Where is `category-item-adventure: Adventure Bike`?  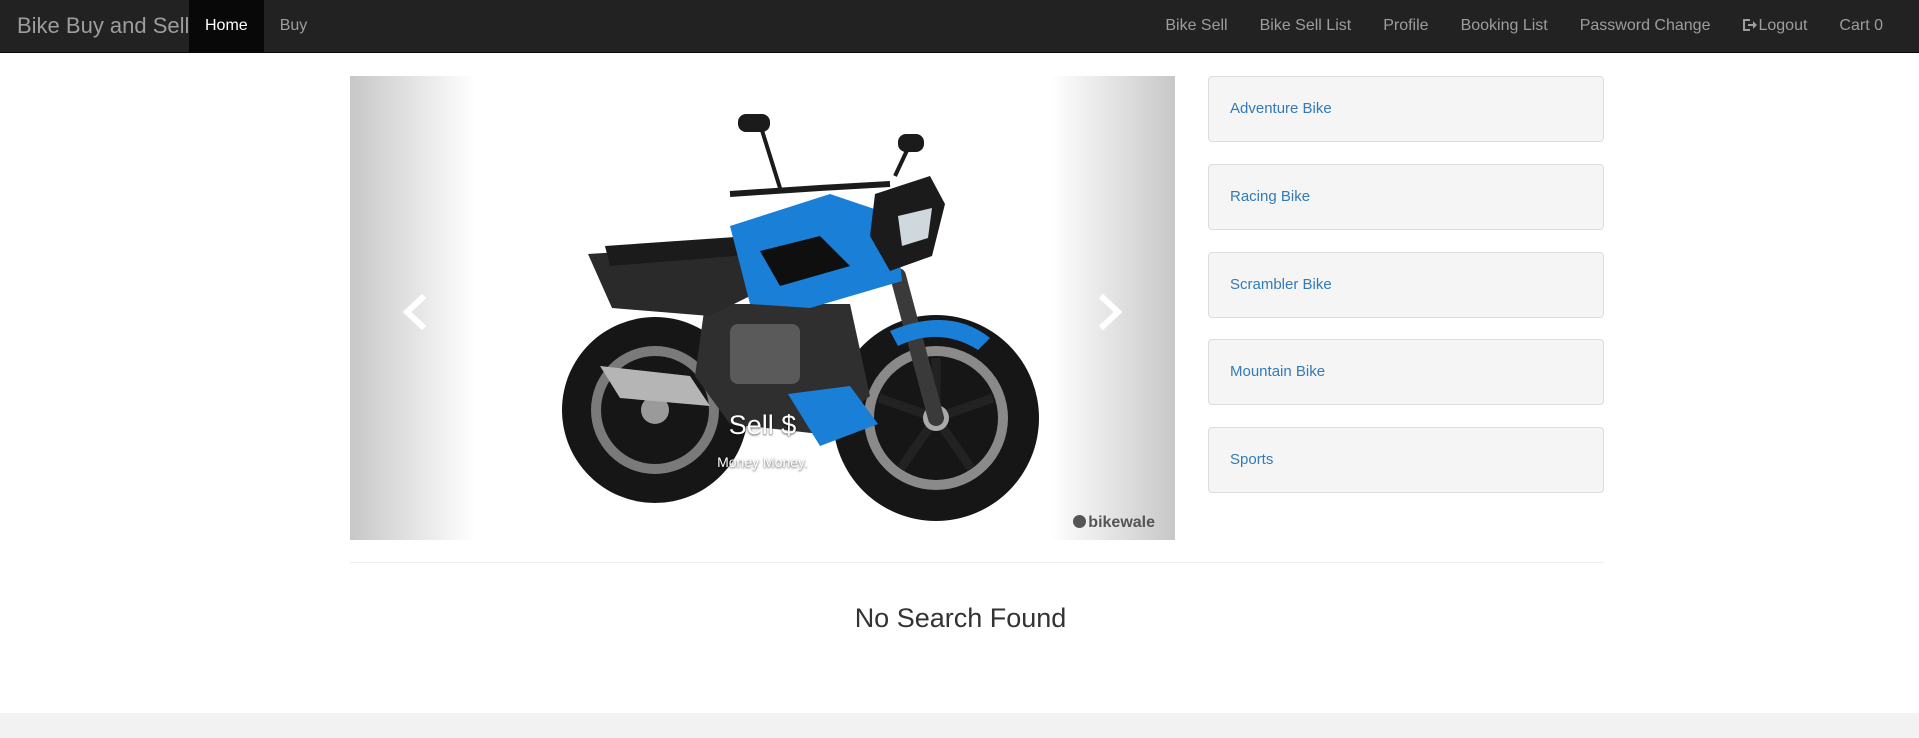 category-item-adventure: Adventure Bike is located at coordinates (1406, 109).